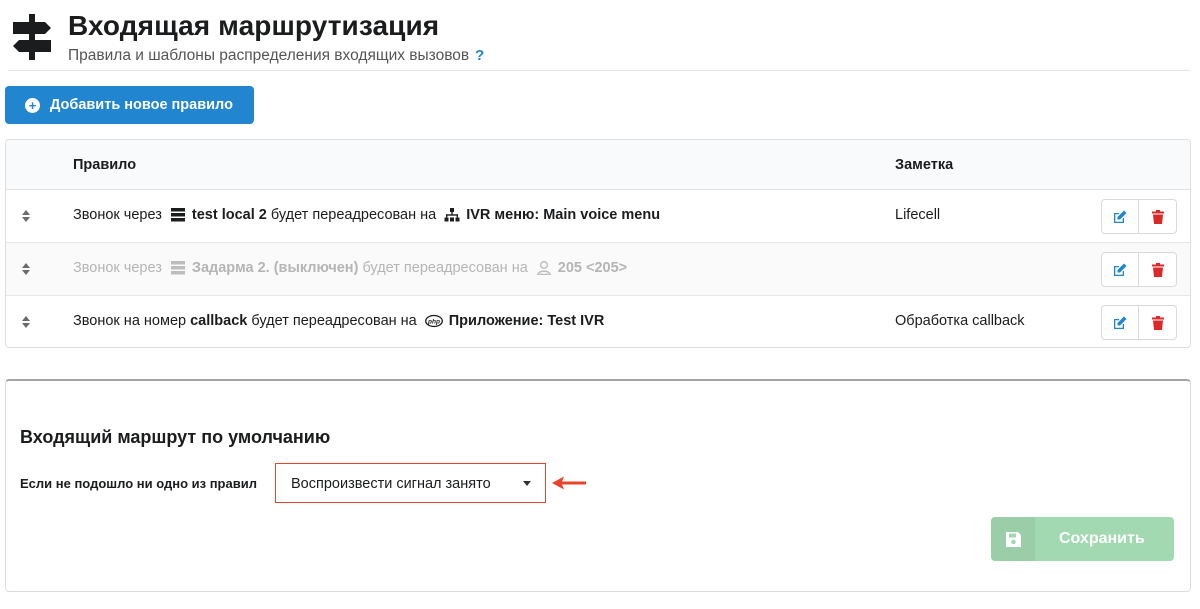 Image resolution: width=1200 pixels, height=609 pixels. I want to click on help-icon: ?, so click(479, 55).